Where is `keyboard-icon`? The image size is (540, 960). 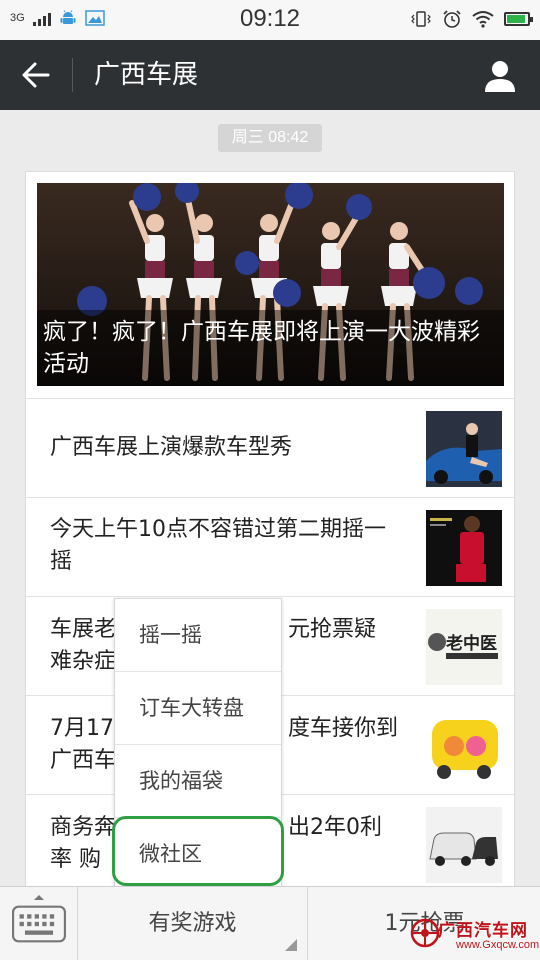
keyboard-icon is located at coordinates (39, 924).